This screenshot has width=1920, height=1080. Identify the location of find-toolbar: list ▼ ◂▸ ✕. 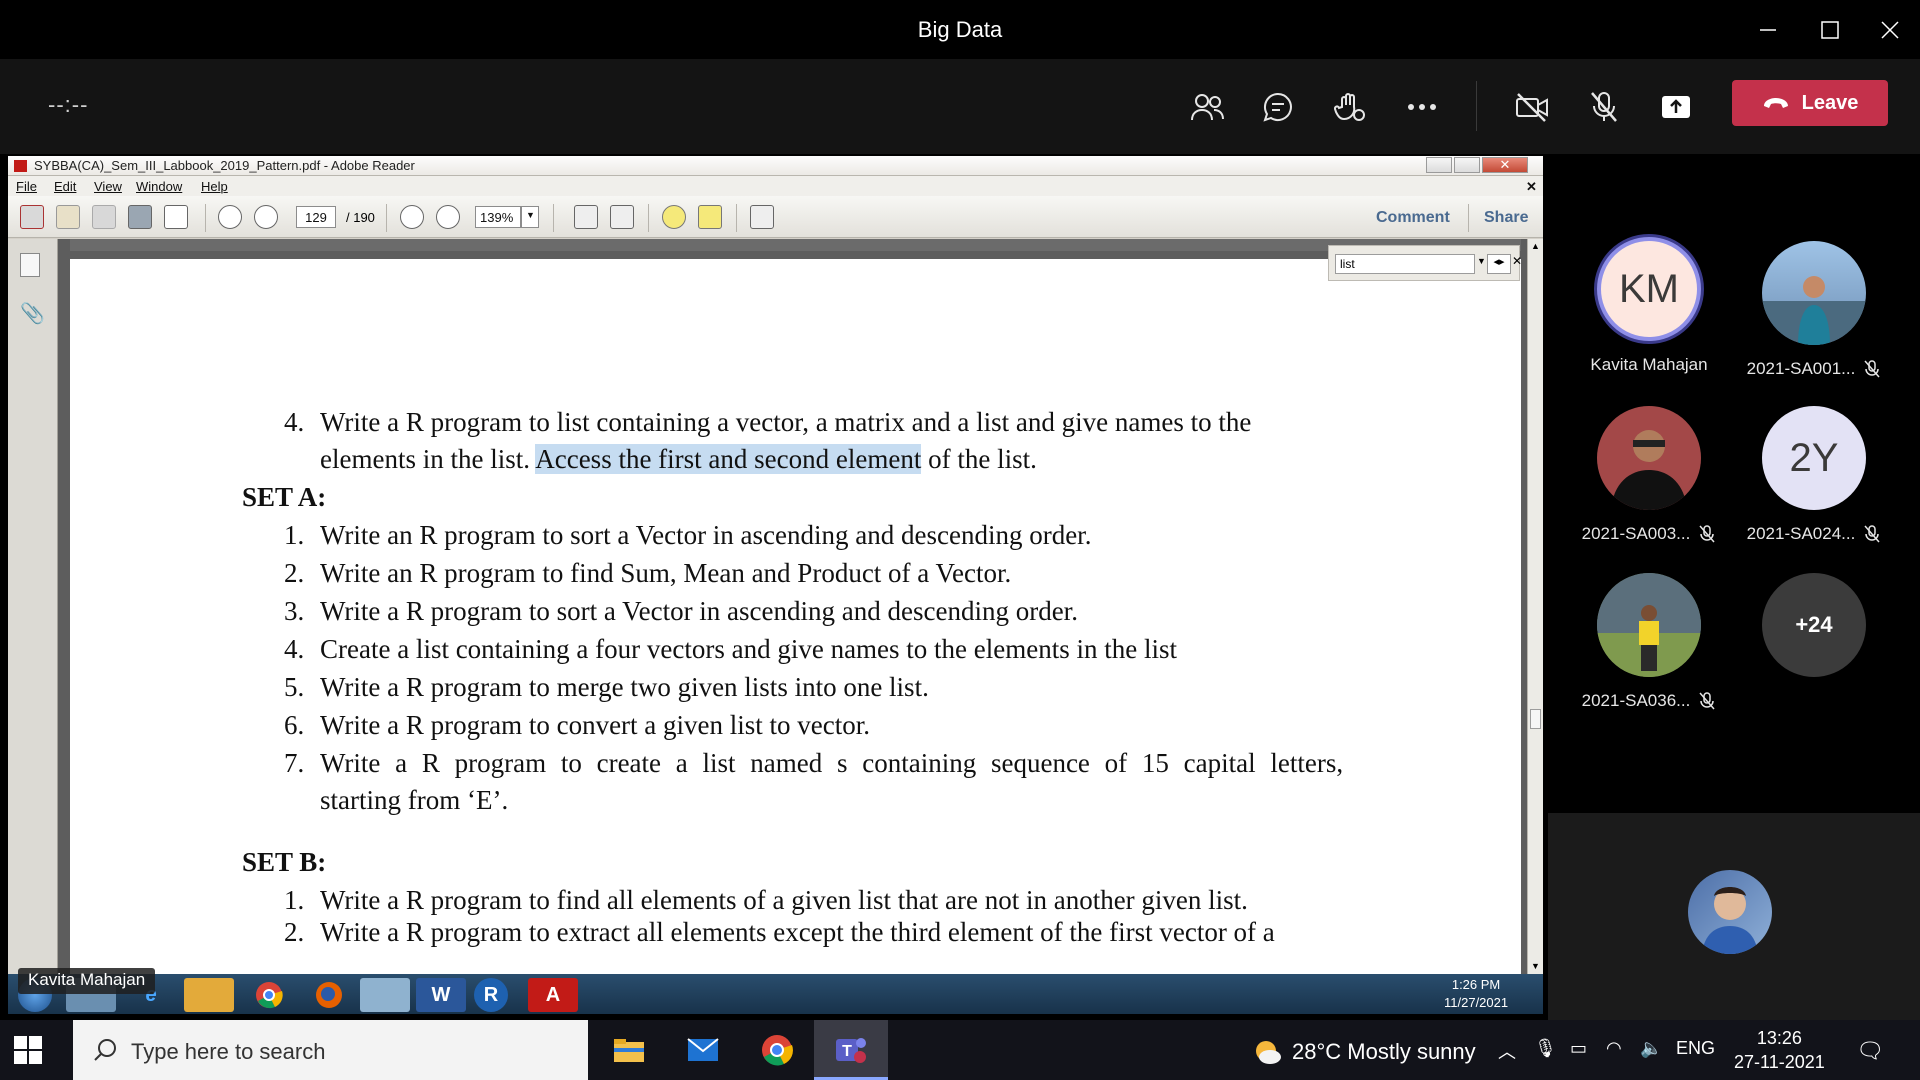
(1425, 263).